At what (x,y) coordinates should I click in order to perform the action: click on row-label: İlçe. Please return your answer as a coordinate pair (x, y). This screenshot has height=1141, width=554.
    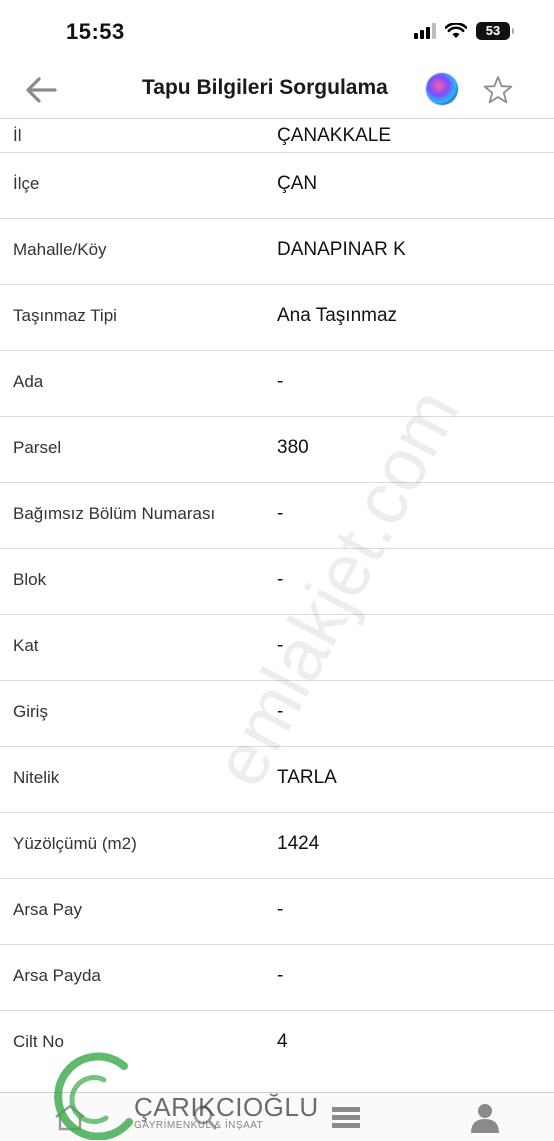
    Looking at the image, I should click on (26, 183).